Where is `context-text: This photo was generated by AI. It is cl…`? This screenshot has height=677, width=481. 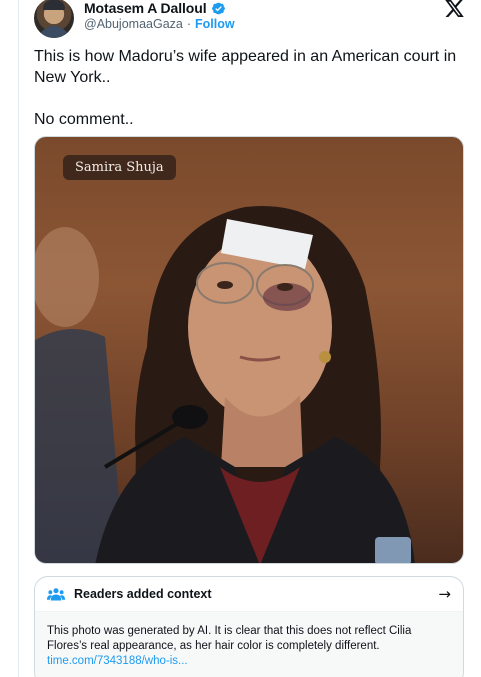 context-text: This photo was generated by AI. It is cl… is located at coordinates (229, 638).